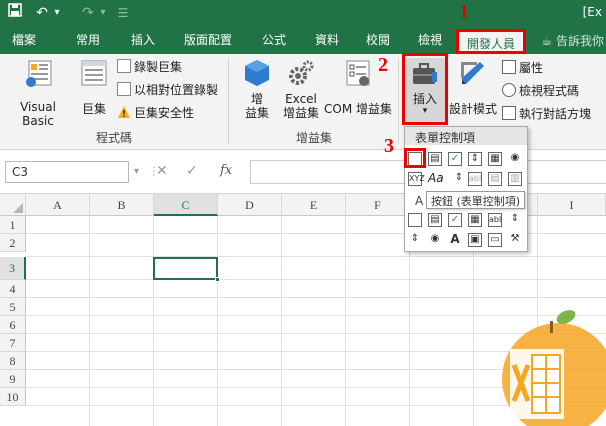 The image size is (606, 426). What do you see at coordinates (383, 65) in the screenshot?
I see `annotation-number-2: 2` at bounding box center [383, 65].